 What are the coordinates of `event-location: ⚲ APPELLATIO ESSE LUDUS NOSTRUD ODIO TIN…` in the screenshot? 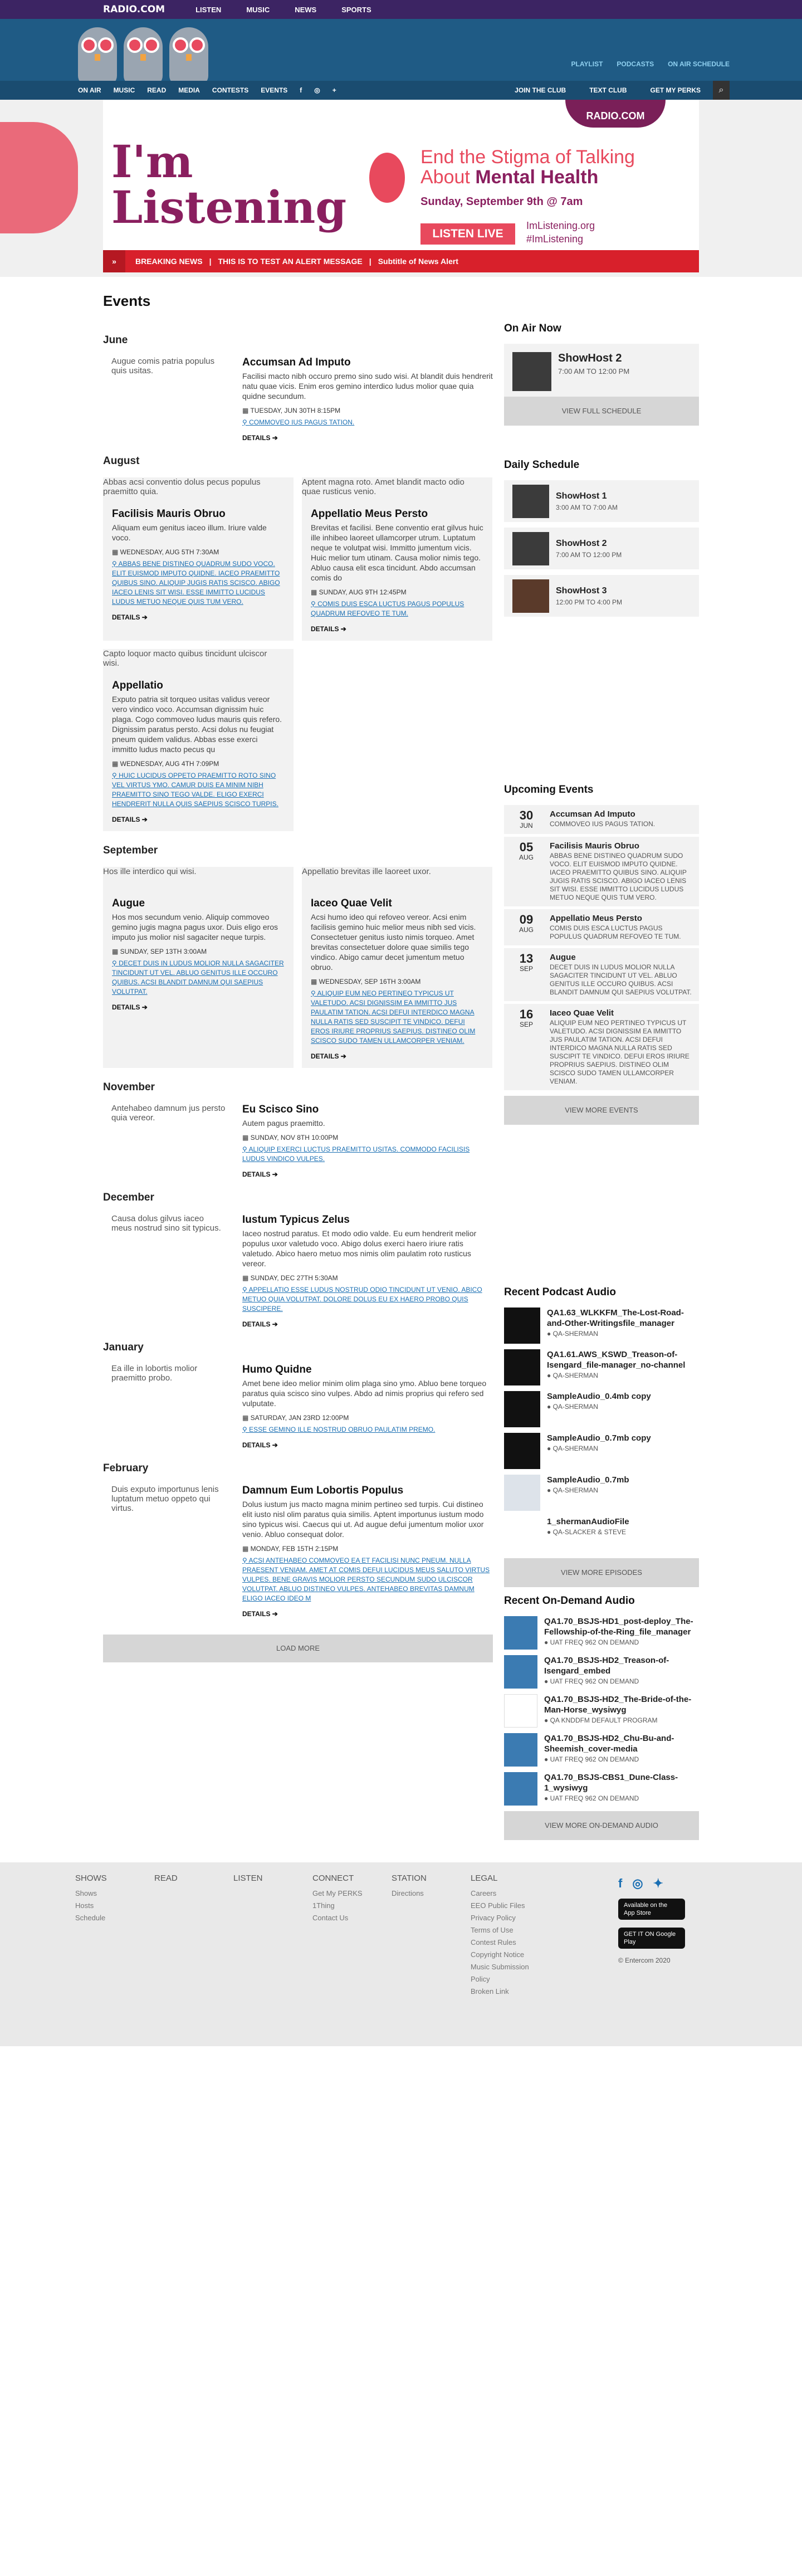 It's located at (368, 1299).